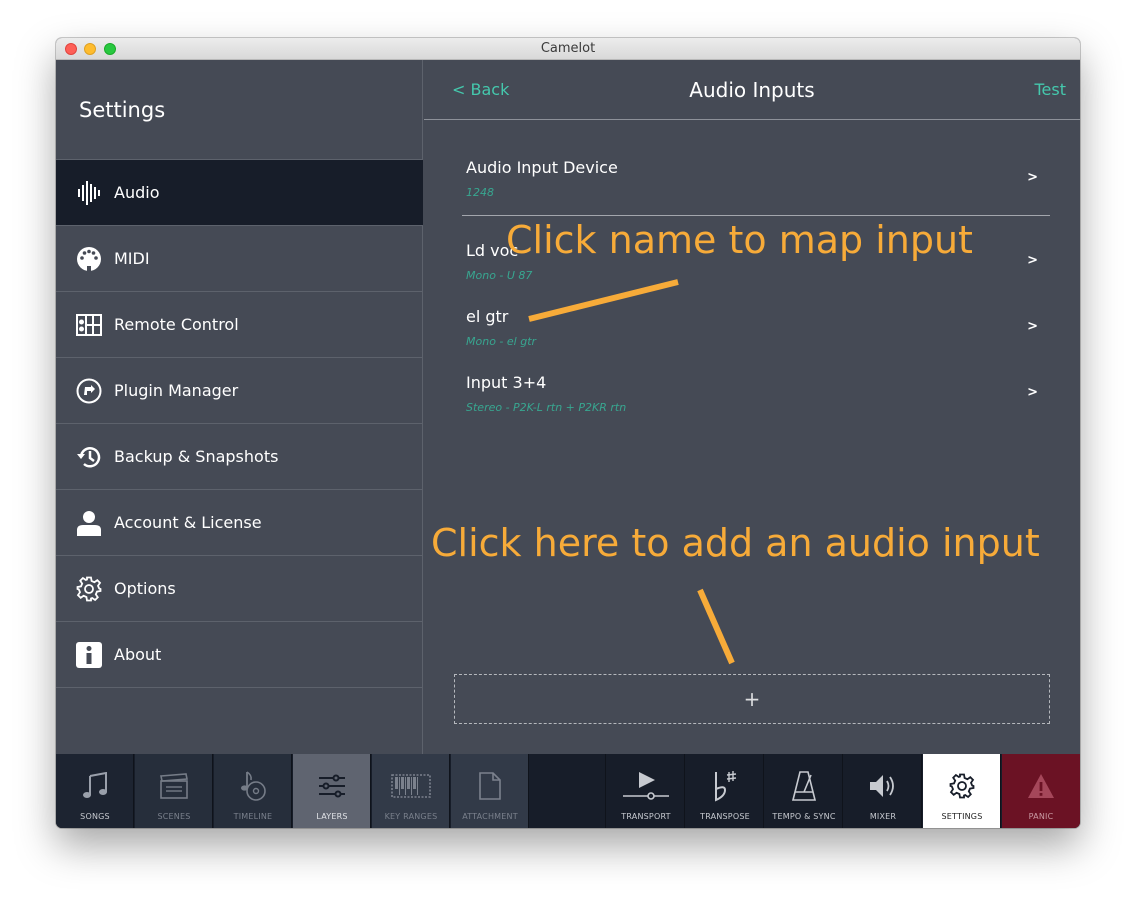 Image resolution: width=1136 pixels, height=902 pixels. What do you see at coordinates (1041, 786) in the screenshot?
I see `warning-icon` at bounding box center [1041, 786].